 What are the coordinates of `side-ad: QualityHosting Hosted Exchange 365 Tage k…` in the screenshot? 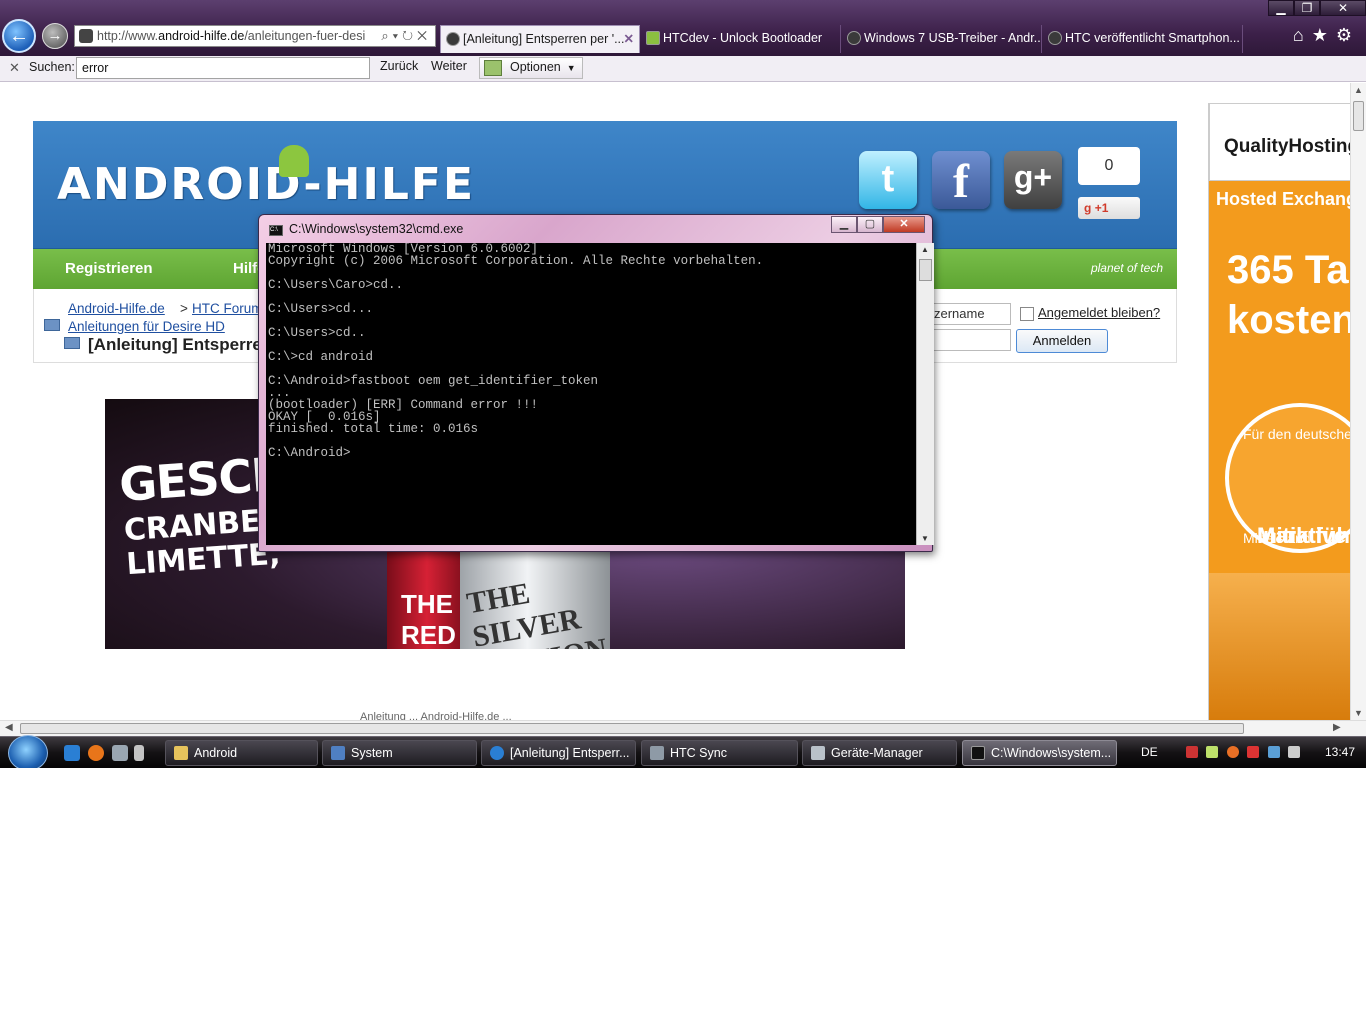 It's located at (1279, 411).